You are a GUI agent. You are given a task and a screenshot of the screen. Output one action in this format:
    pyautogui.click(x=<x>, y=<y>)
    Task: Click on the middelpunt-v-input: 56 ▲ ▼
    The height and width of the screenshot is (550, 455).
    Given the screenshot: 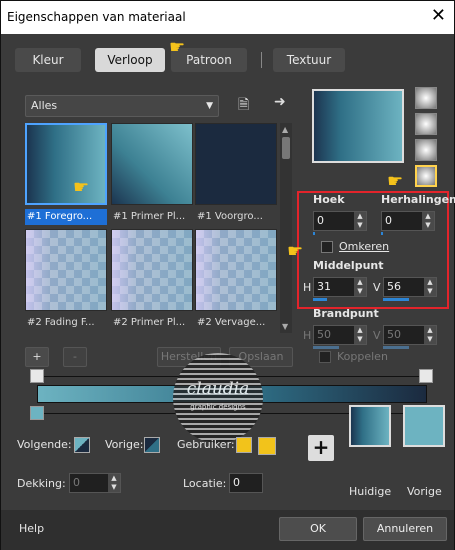 What is the action you would take?
    pyautogui.click(x=410, y=287)
    